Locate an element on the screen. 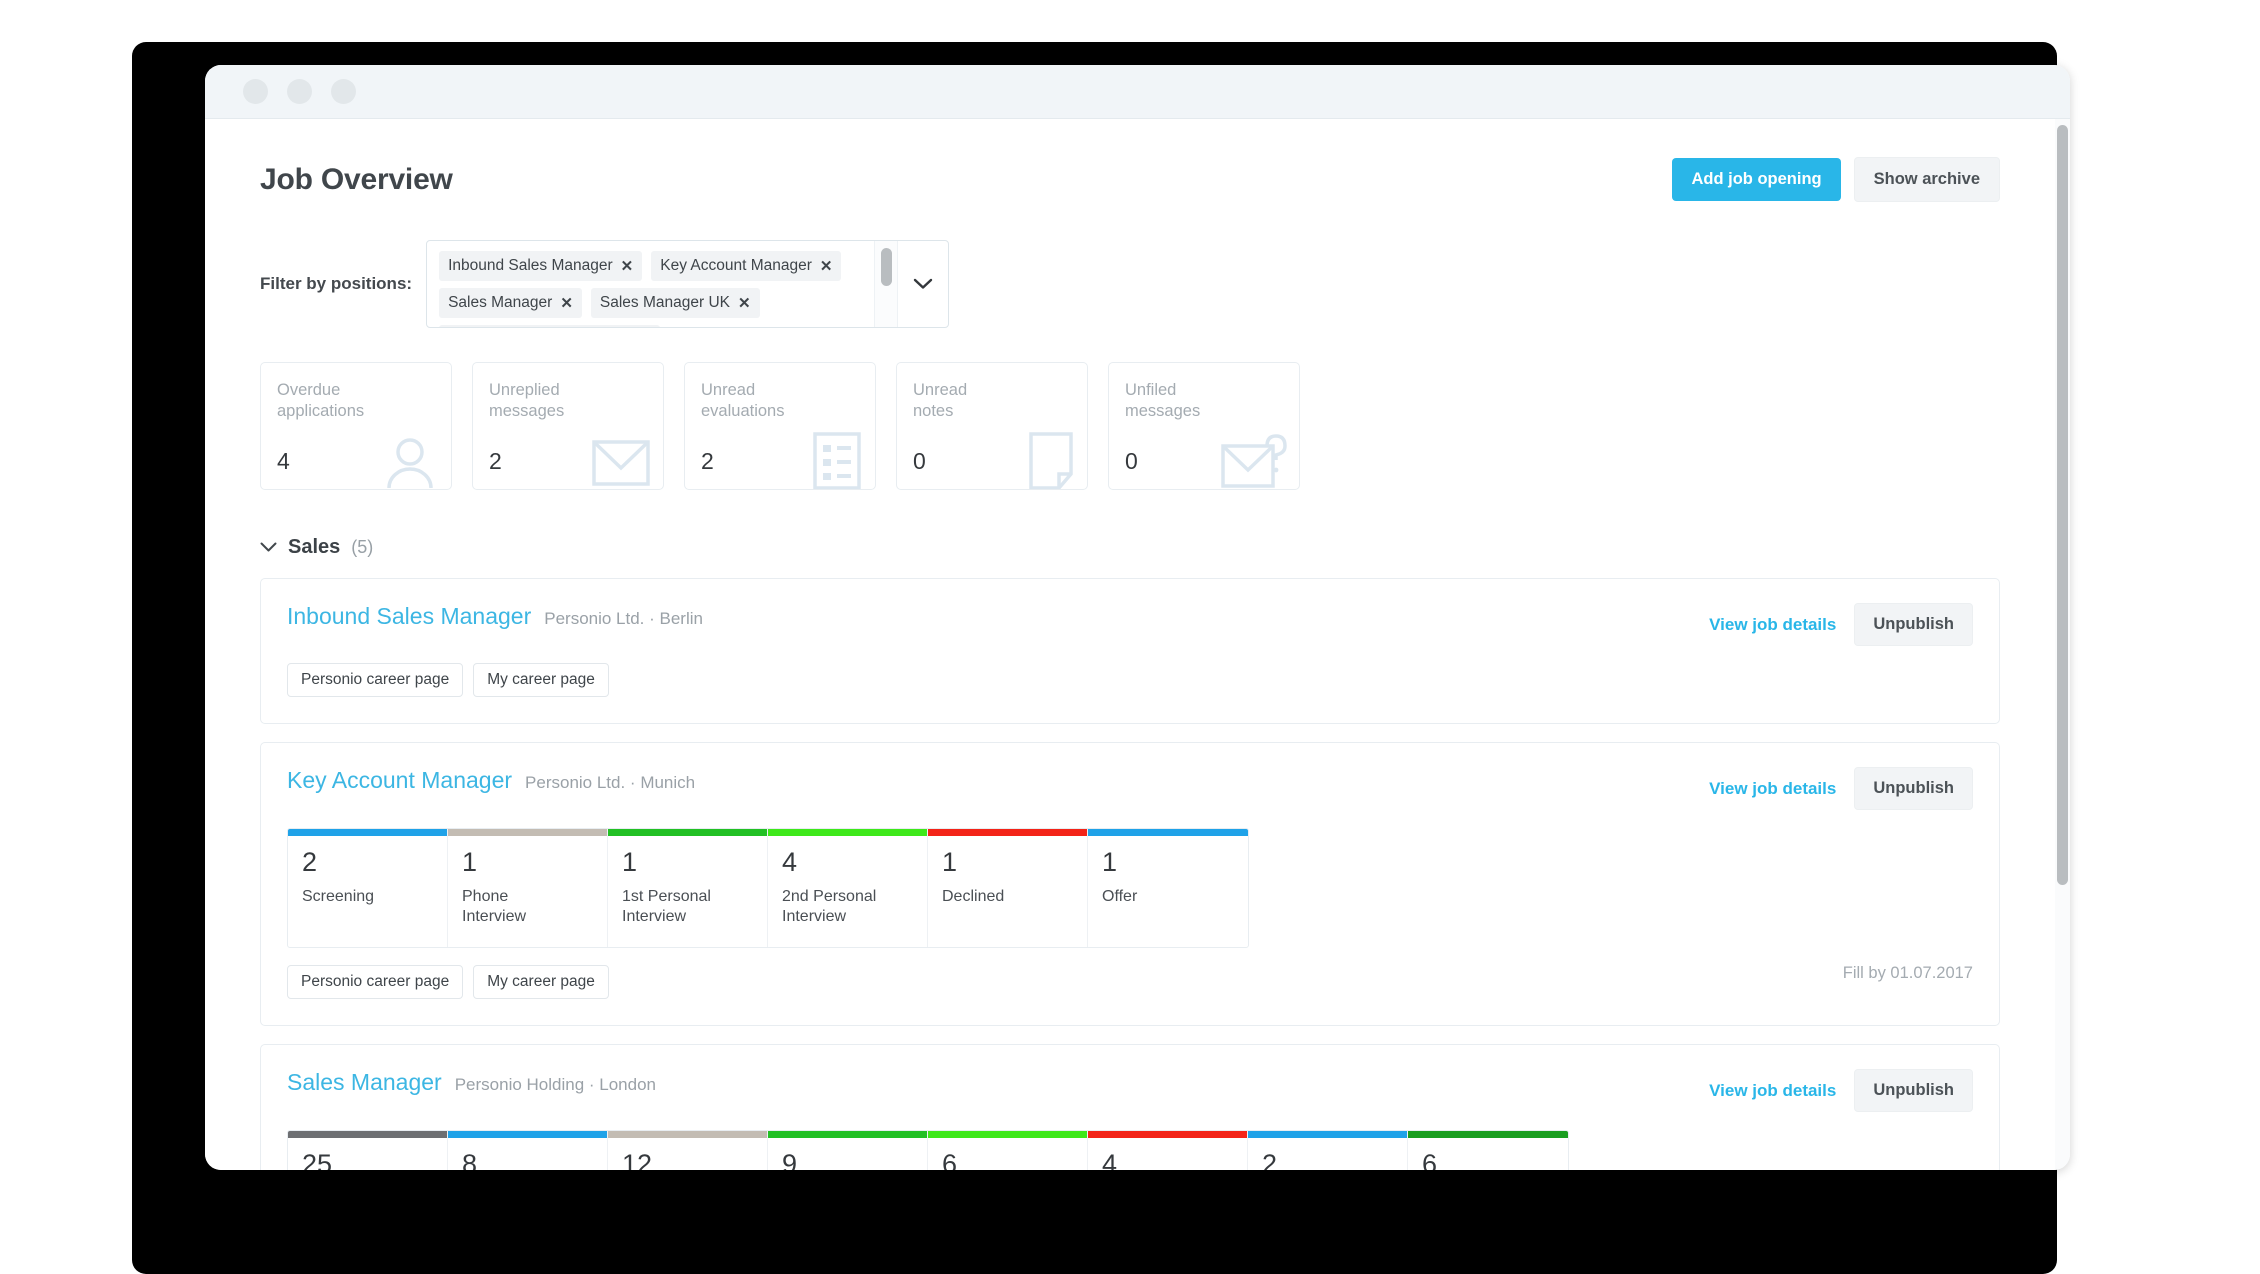  job-actions: View job details Unpublish is located at coordinates (1841, 788).